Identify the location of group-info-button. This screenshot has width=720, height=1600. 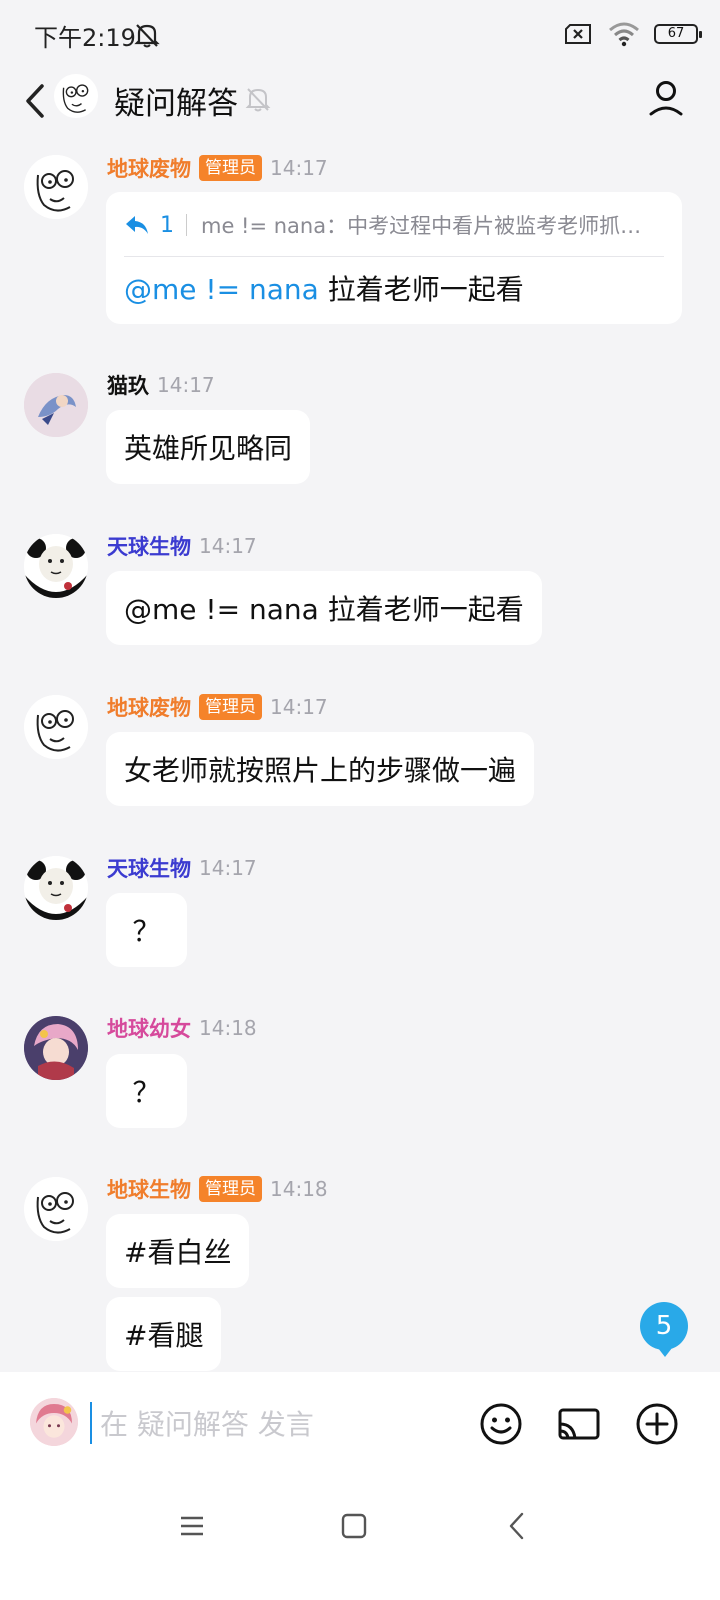
(666, 98).